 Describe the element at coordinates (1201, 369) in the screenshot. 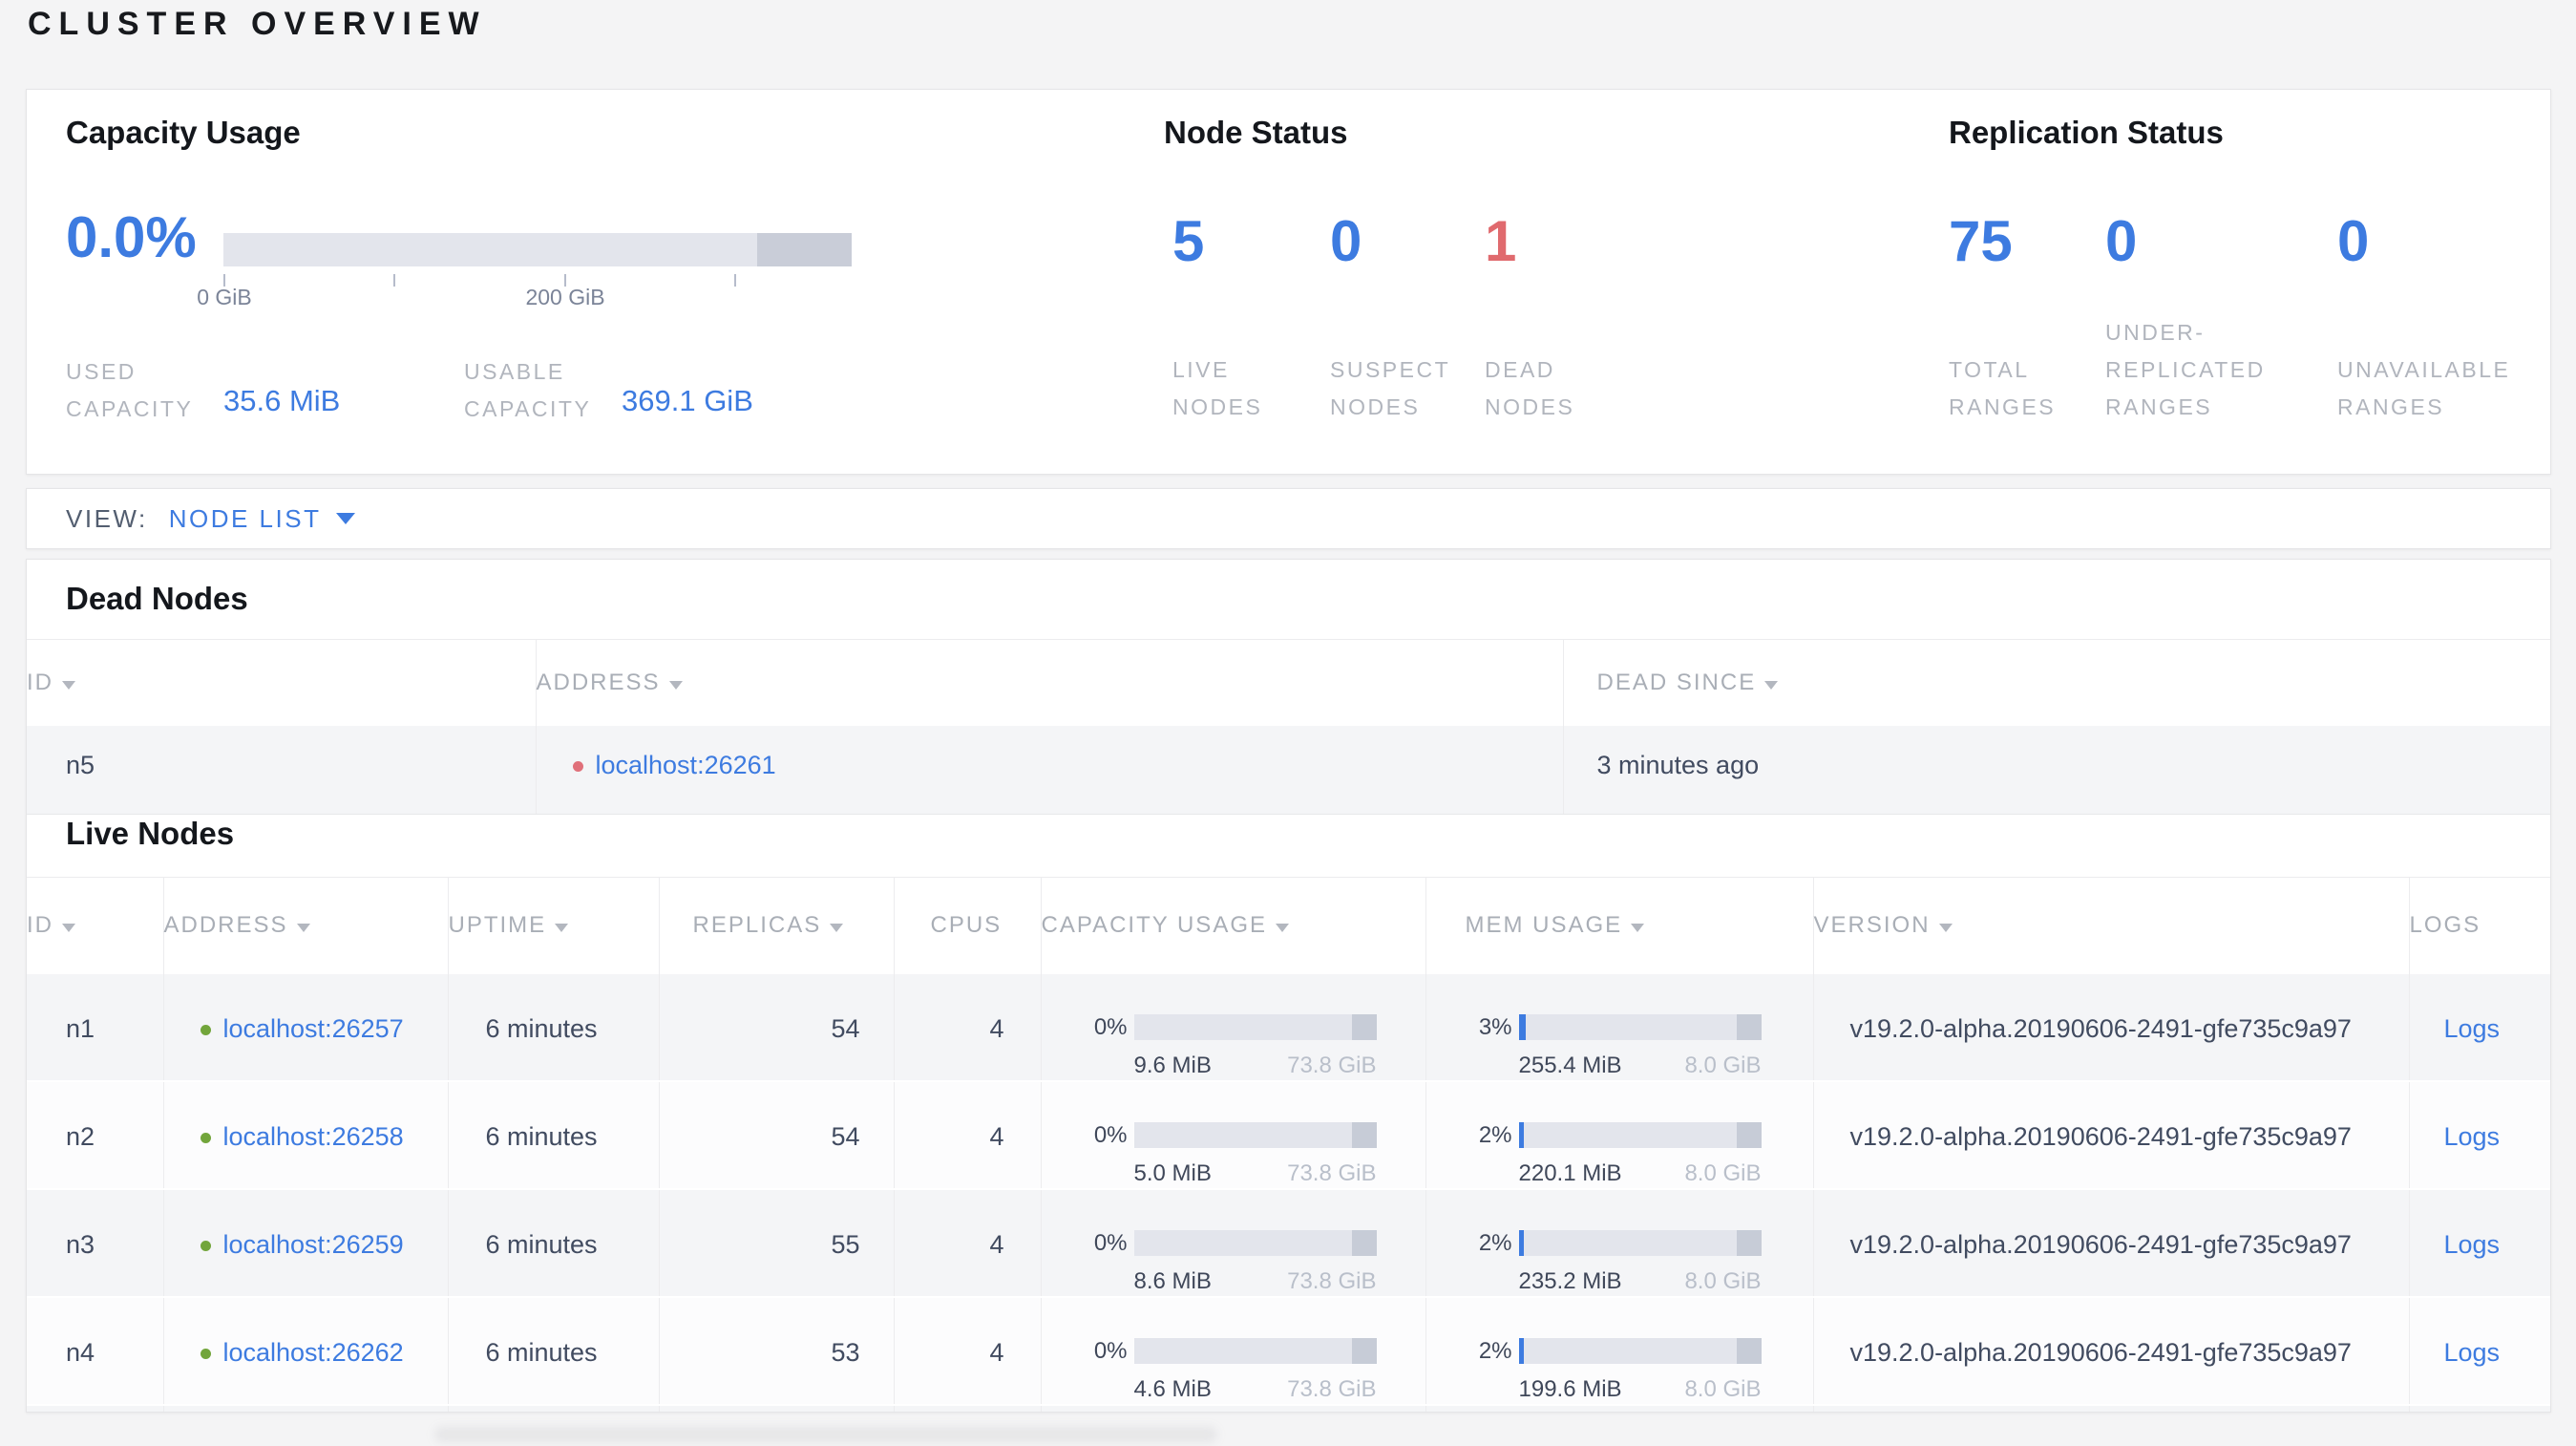

I see `live-nodes-label-line1: LIVE` at that location.